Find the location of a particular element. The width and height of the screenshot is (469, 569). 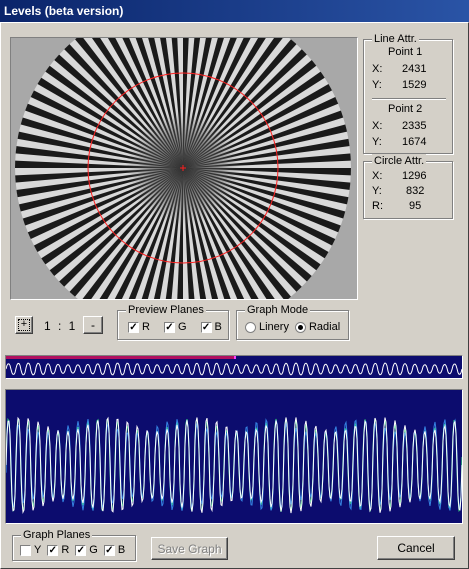

graph-plane-y: Y is located at coordinates (30, 550).